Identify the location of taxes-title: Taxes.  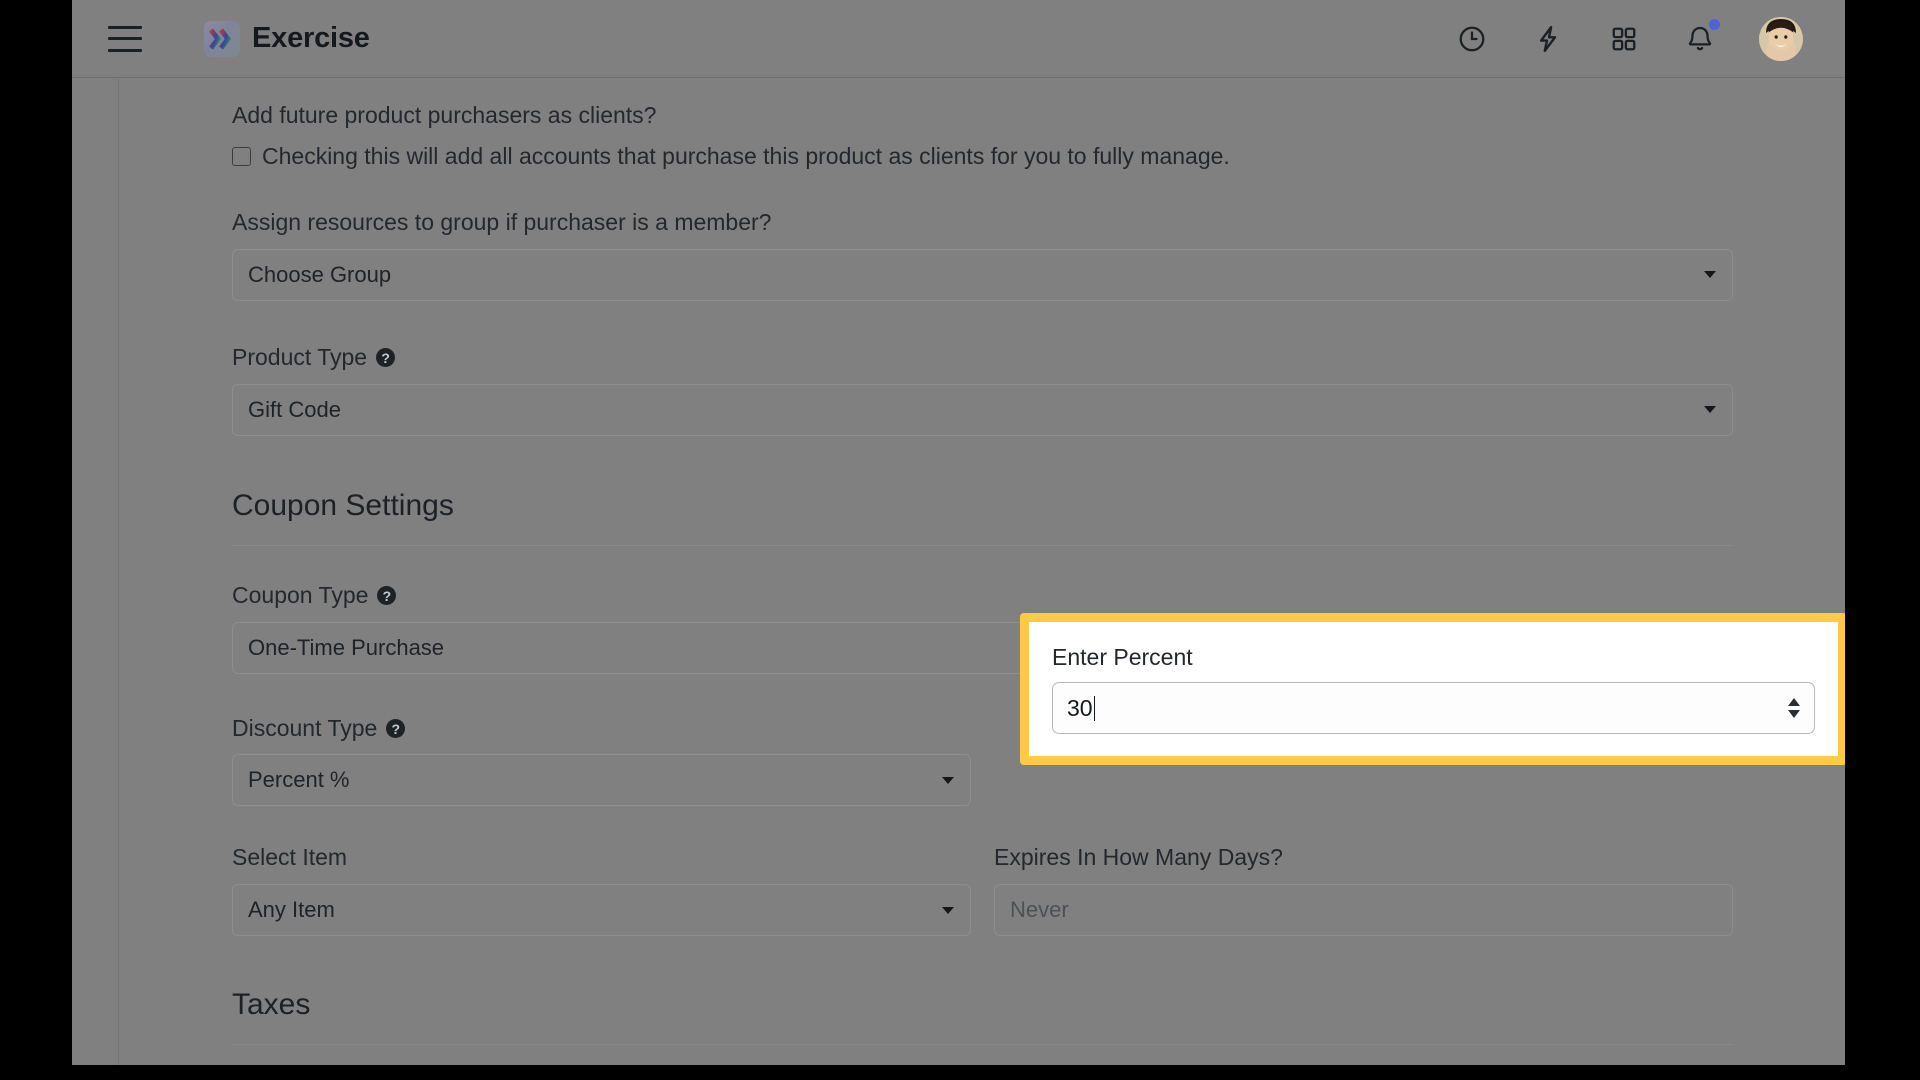
(271, 1005).